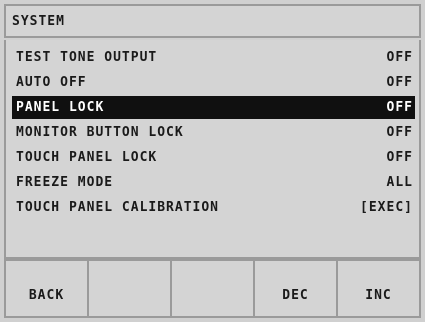 The height and width of the screenshot is (322, 425). What do you see at coordinates (100, 132) in the screenshot?
I see `menu-item-label: MONITOR BUTTON LOCK` at bounding box center [100, 132].